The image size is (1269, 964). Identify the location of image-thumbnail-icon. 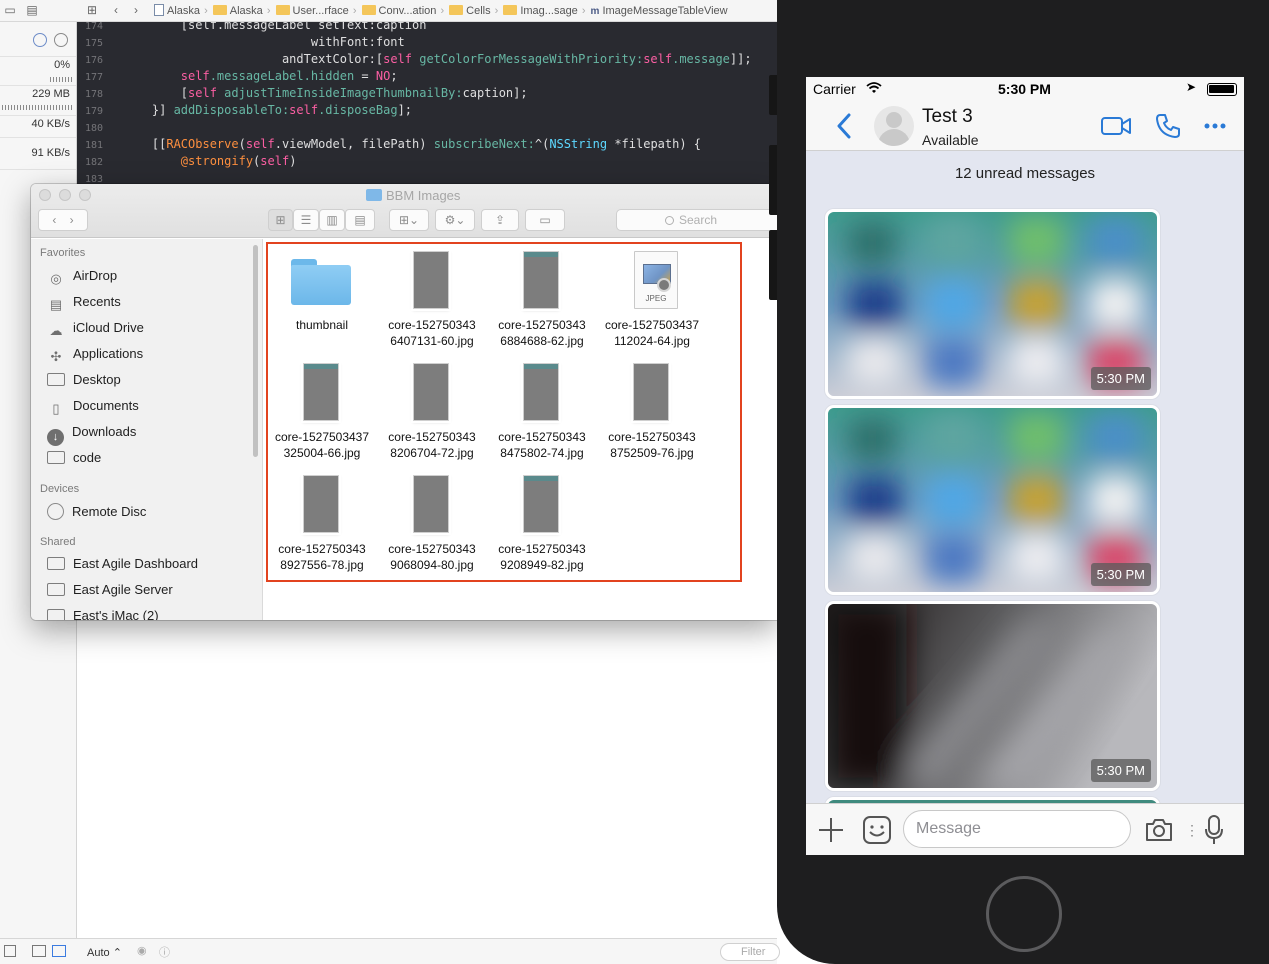
(541, 392).